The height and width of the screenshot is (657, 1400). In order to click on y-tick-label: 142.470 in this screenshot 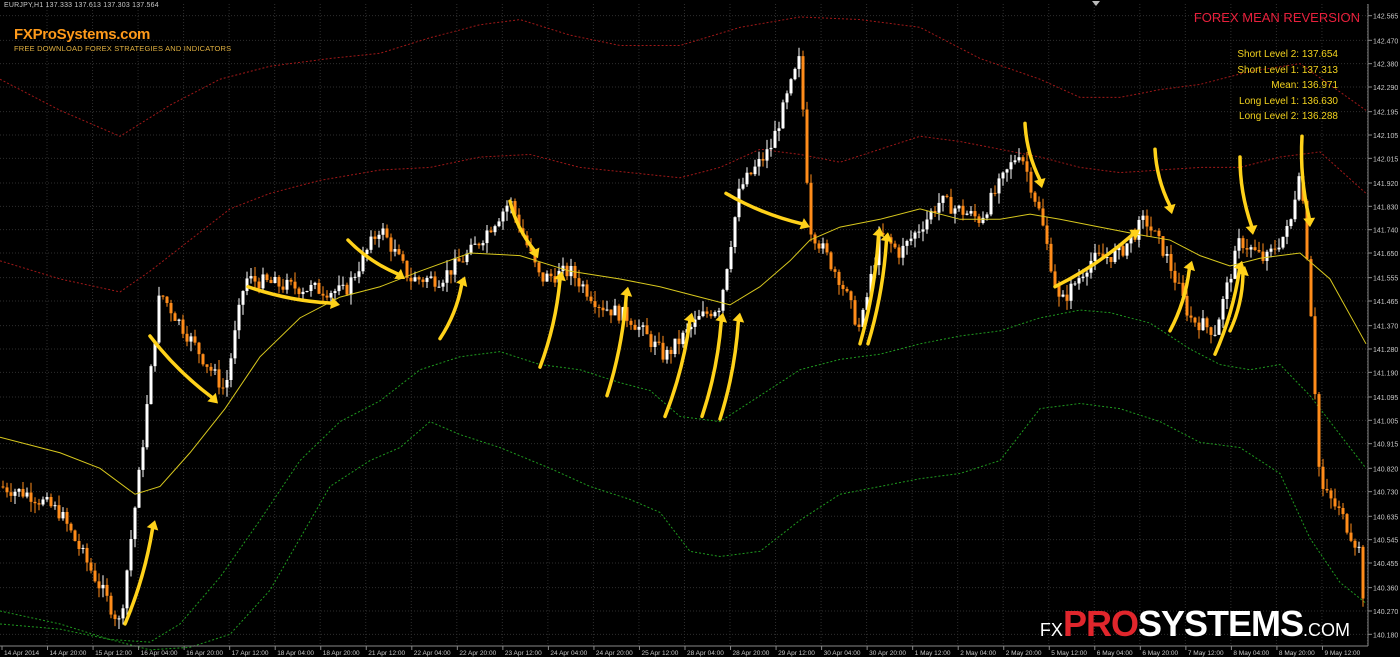, I will do `click(1385, 41)`.